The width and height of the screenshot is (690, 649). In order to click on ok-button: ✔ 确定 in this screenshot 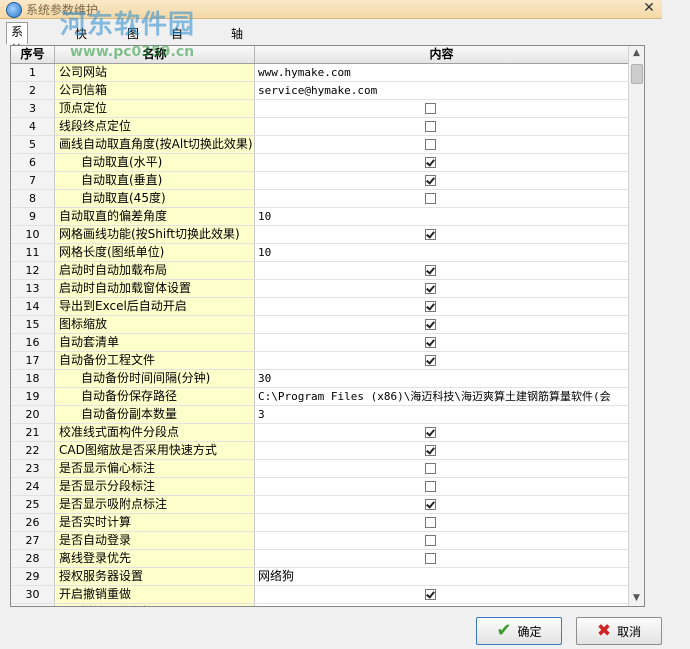, I will do `click(519, 631)`.